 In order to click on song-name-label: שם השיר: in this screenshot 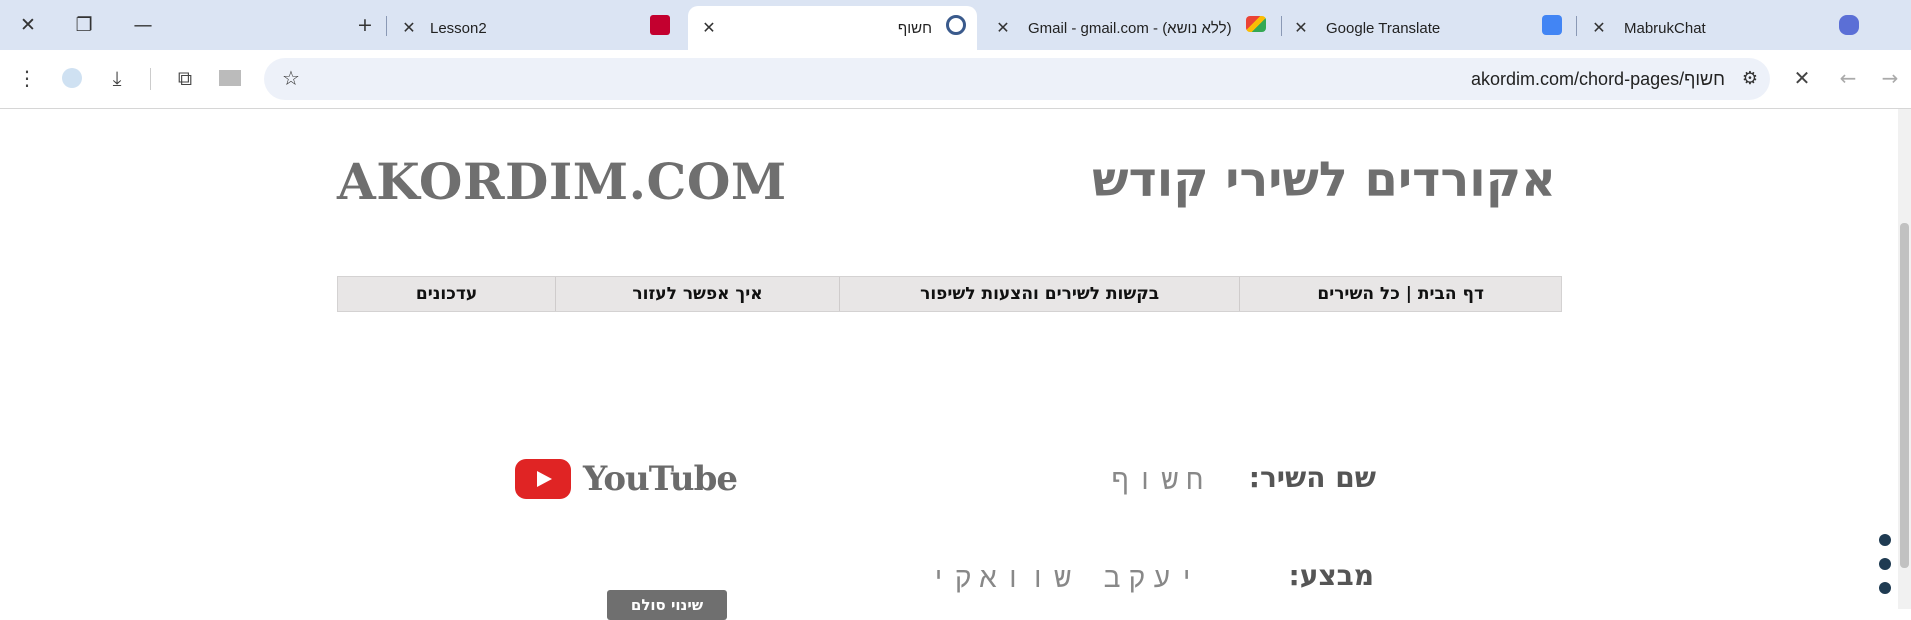, I will do `click(1312, 477)`.